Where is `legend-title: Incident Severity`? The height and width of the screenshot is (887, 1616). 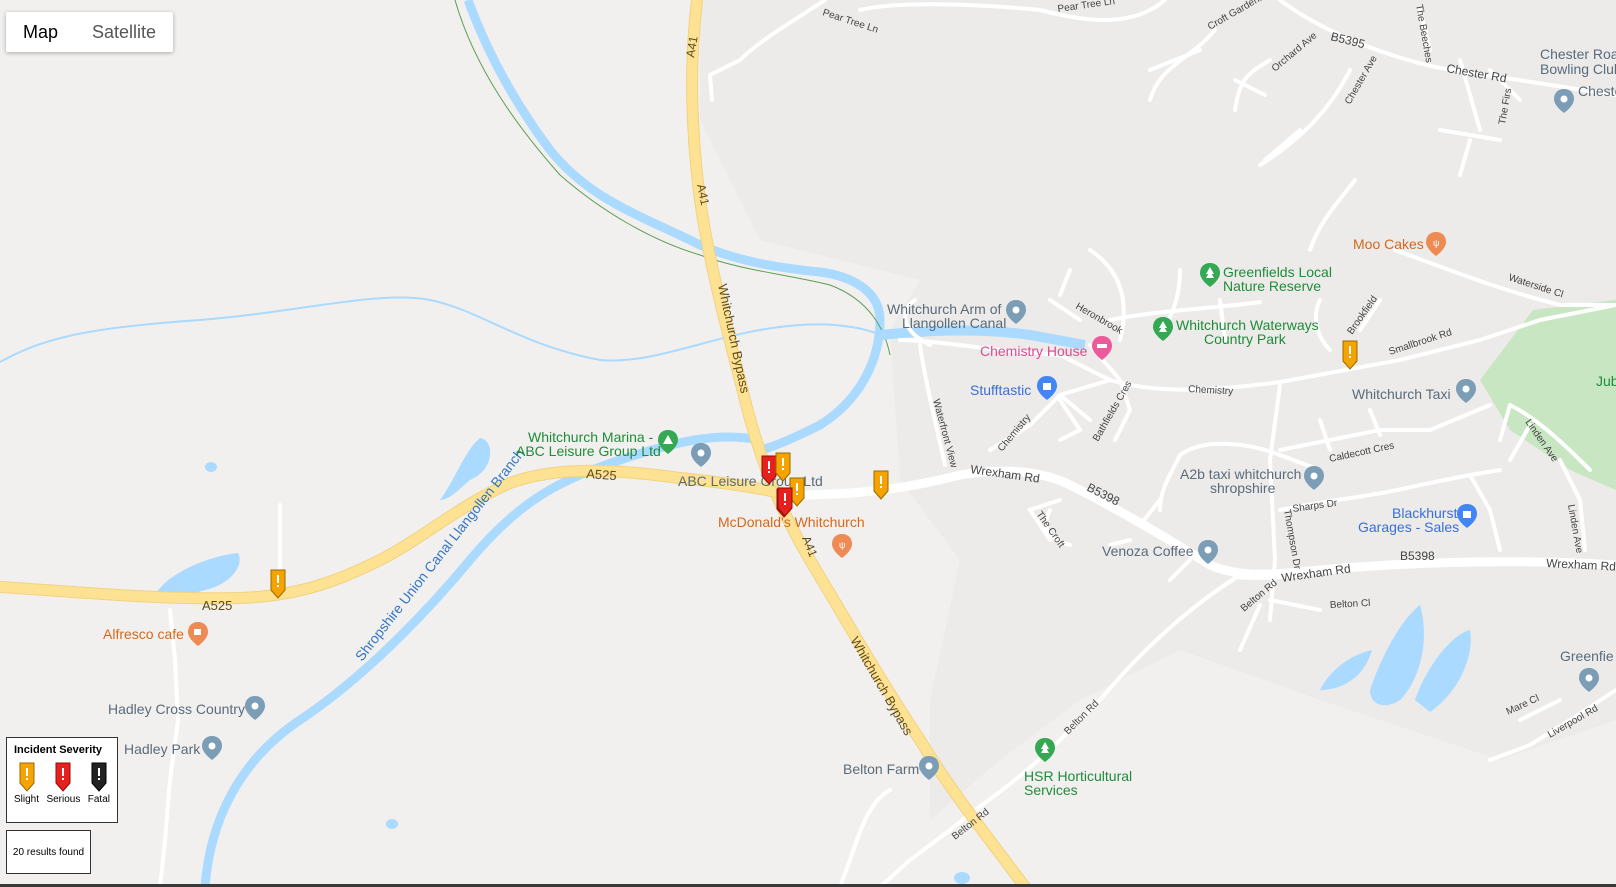
legend-title: Incident Severity is located at coordinates (58, 750).